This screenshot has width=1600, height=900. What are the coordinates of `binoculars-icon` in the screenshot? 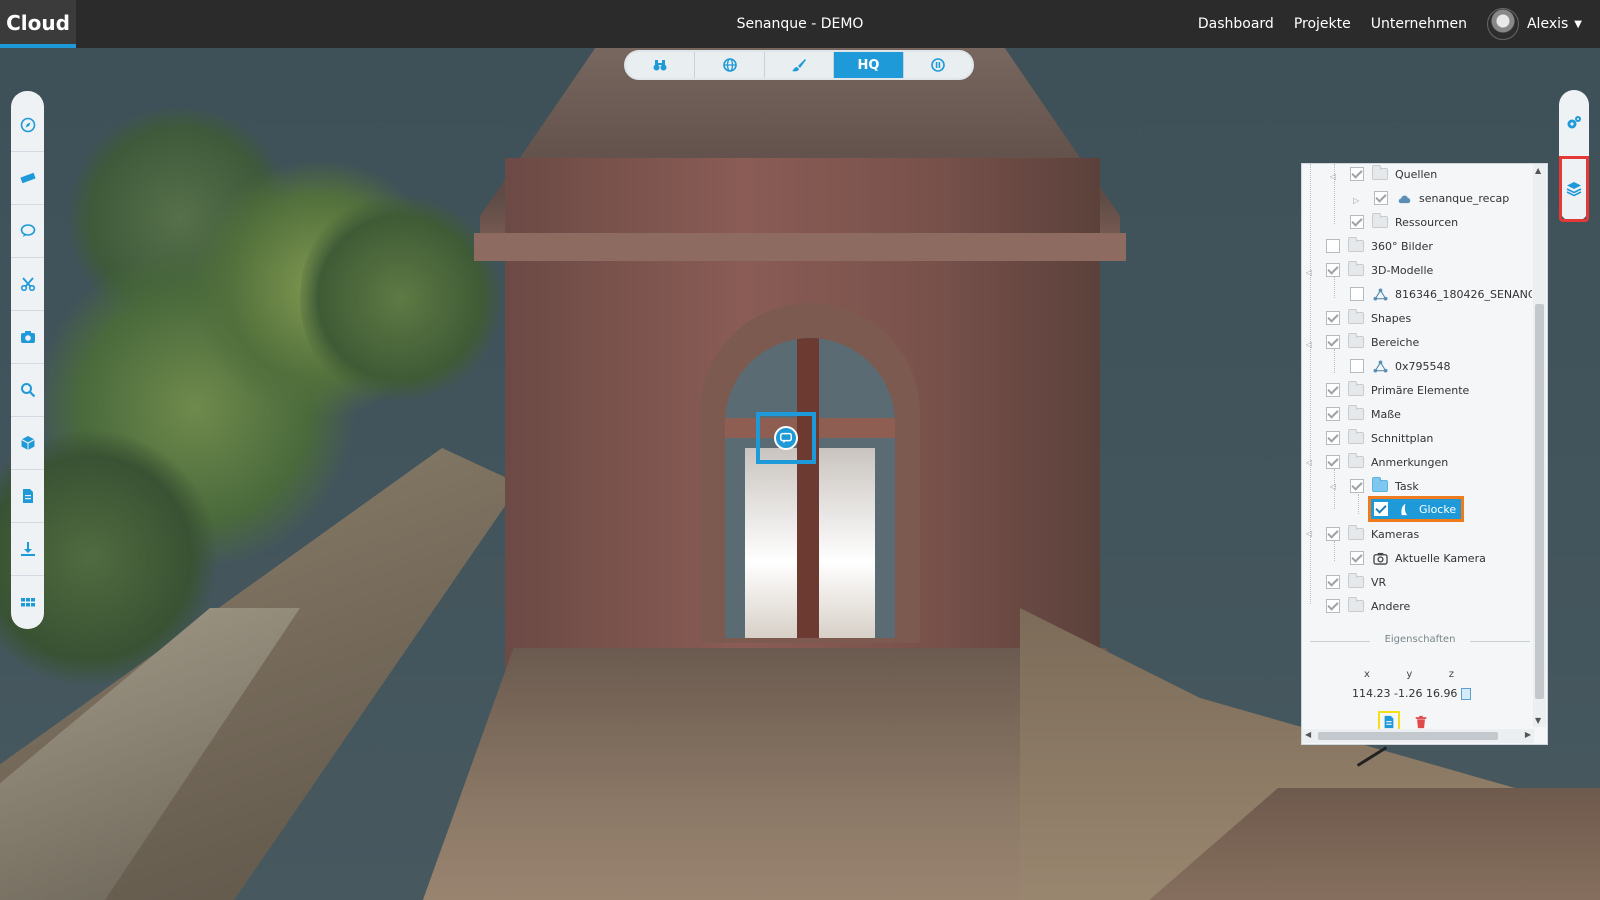 It's located at (660, 65).